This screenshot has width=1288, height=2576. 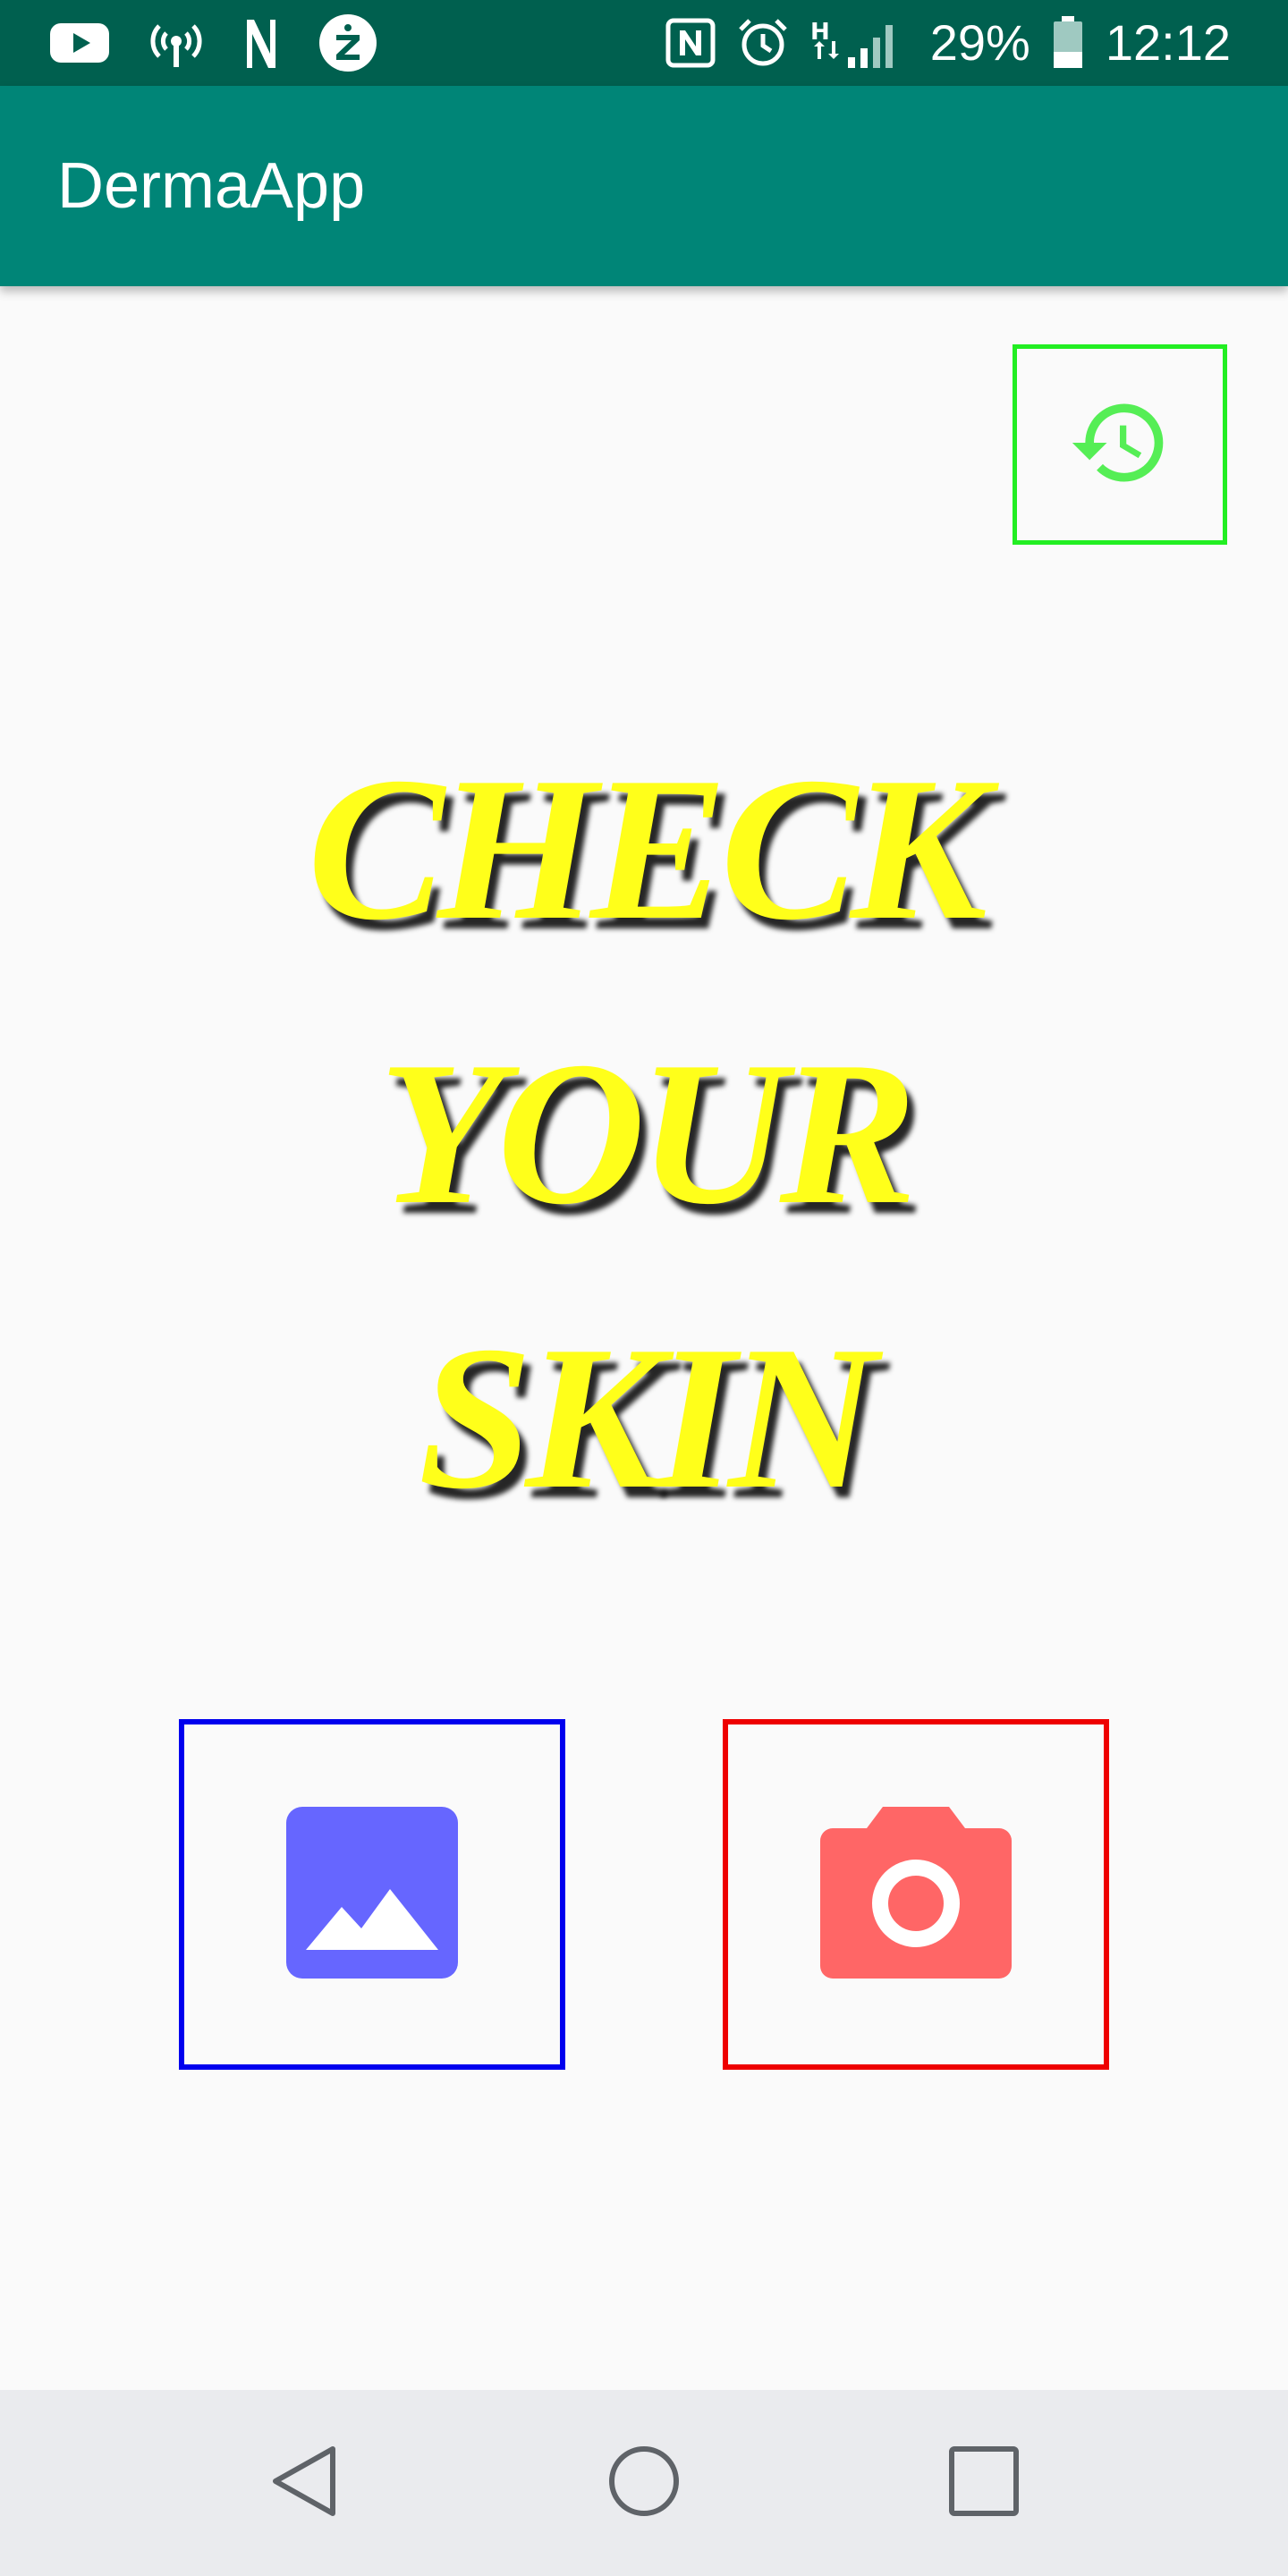 I want to click on status-right-icons: H 29% 12:12, so click(x=948, y=43).